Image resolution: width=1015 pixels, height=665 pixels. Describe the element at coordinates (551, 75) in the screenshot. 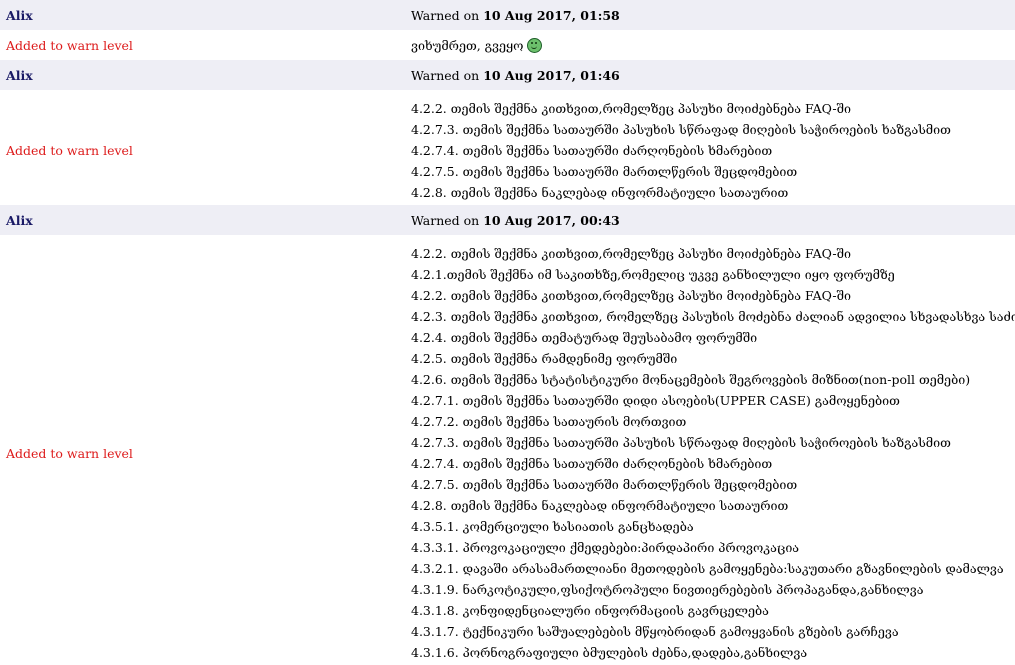

I see `warned-date: 10 Aug 2017, 01:46` at that location.